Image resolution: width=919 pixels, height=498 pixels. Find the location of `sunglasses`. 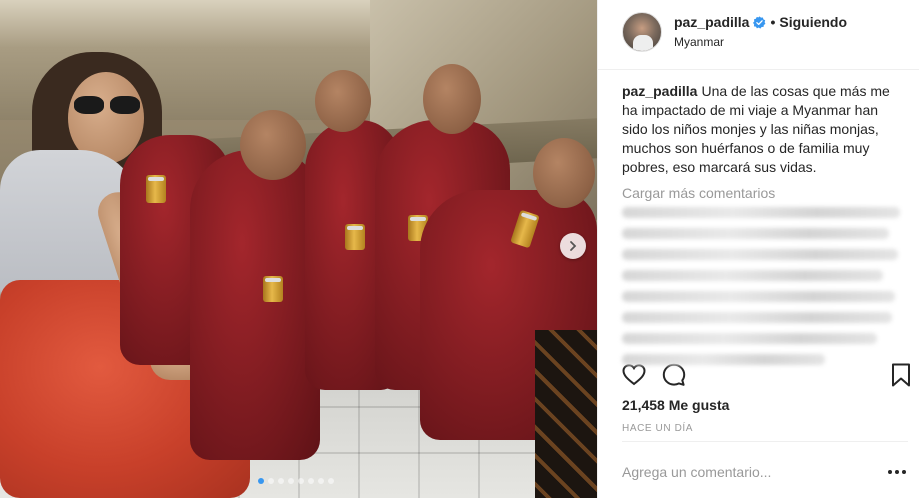

sunglasses is located at coordinates (108, 106).